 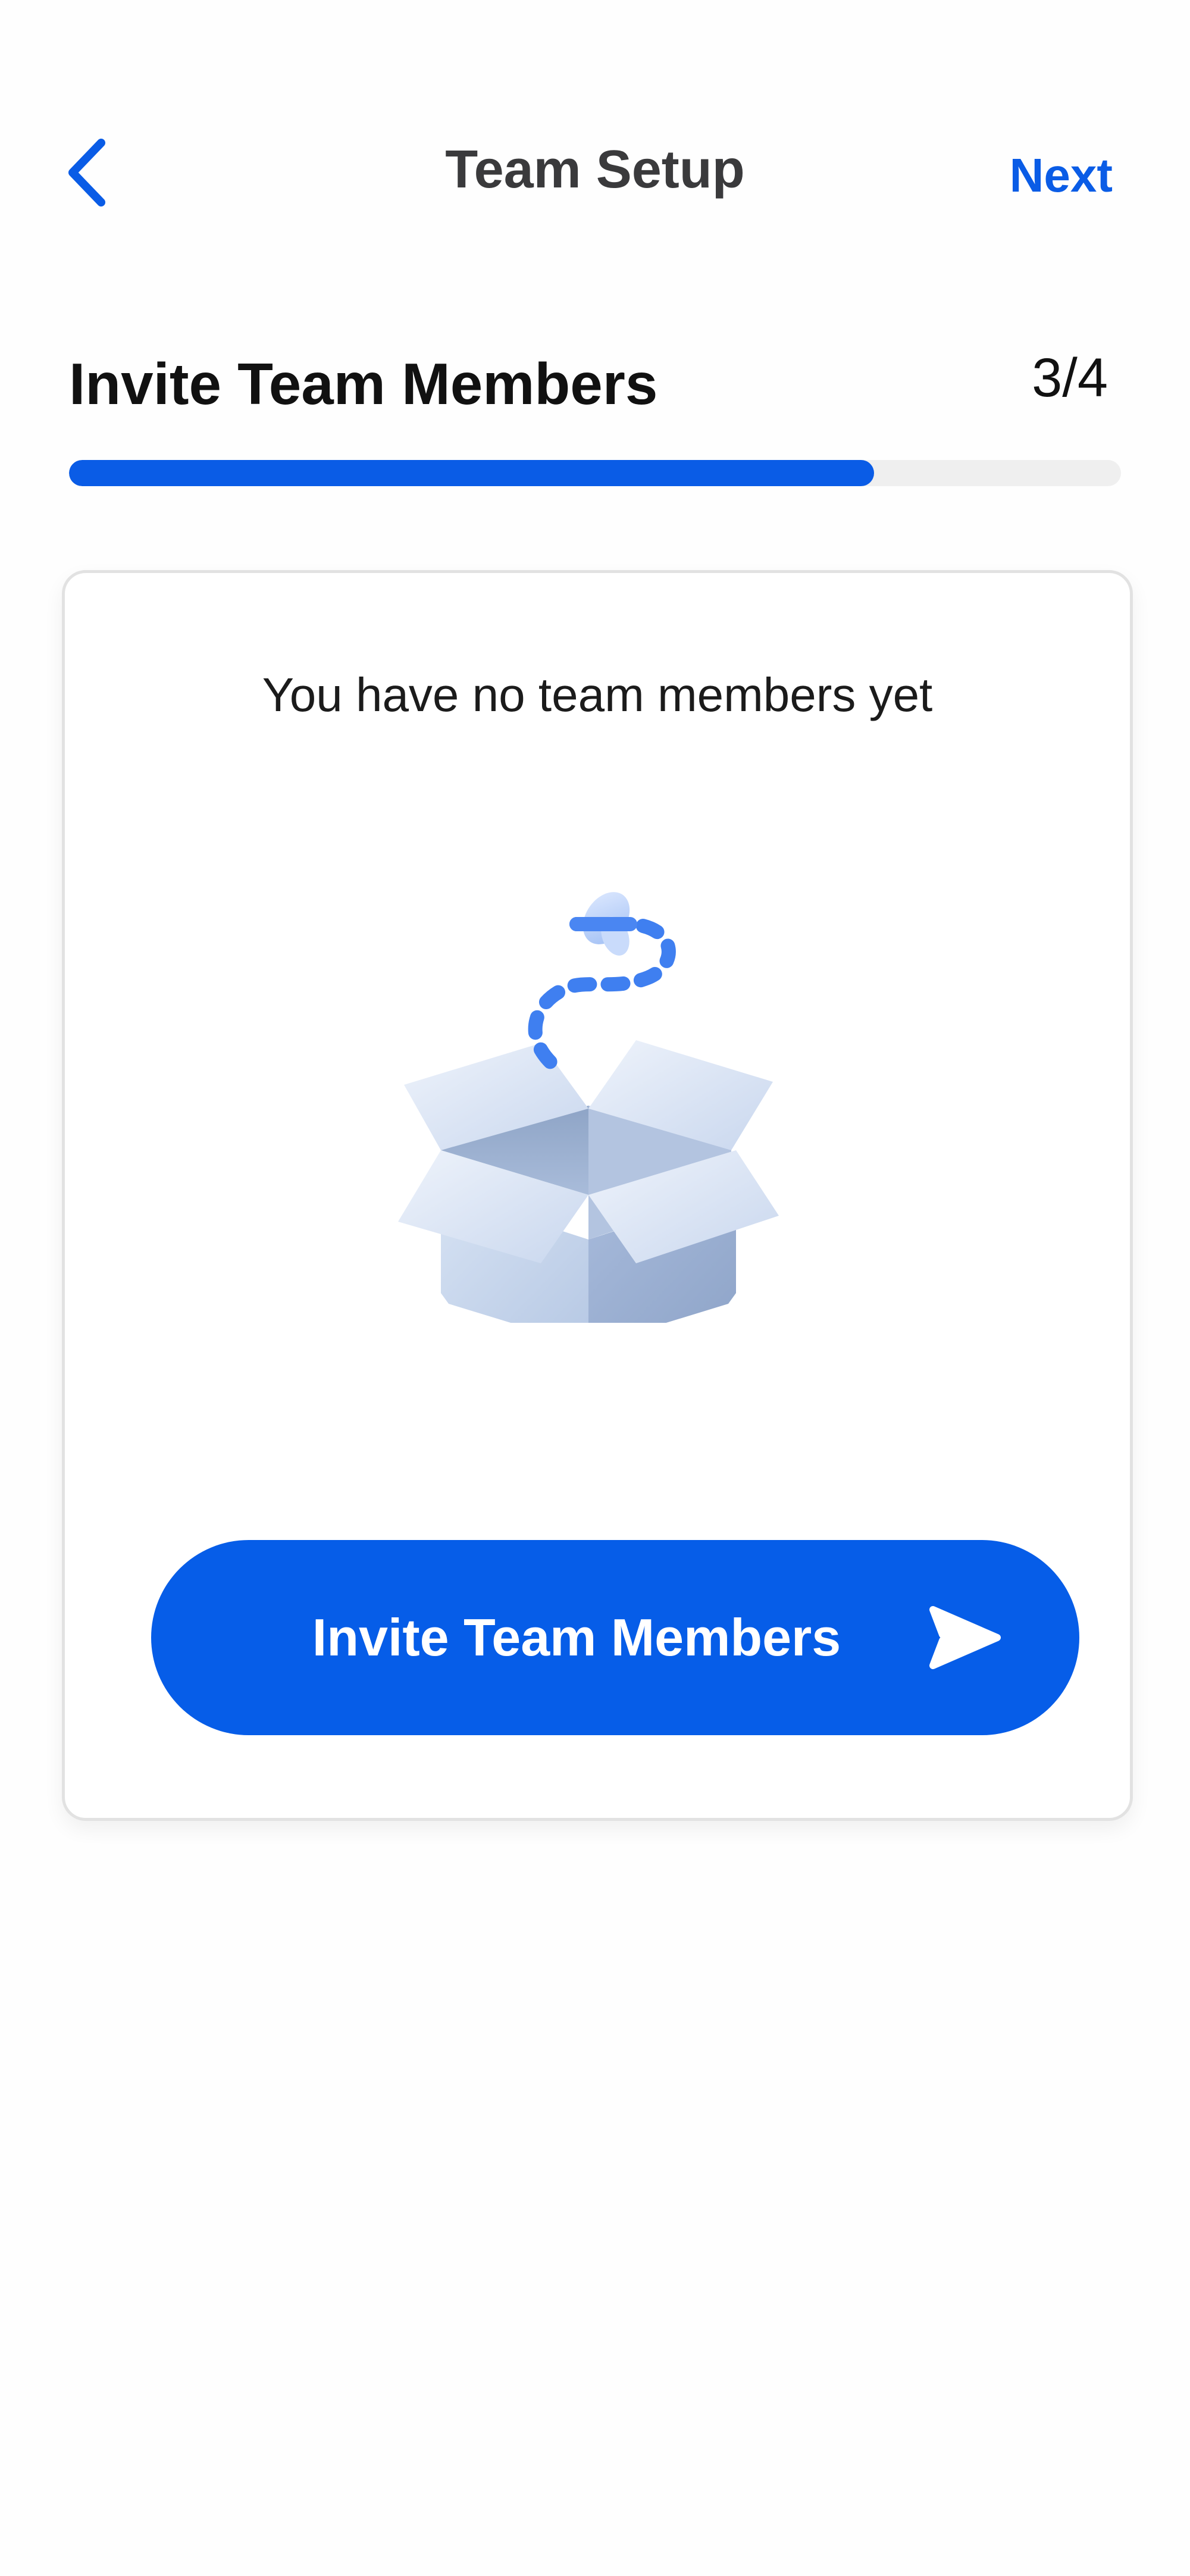 I want to click on progress-bar-fill, so click(x=471, y=473).